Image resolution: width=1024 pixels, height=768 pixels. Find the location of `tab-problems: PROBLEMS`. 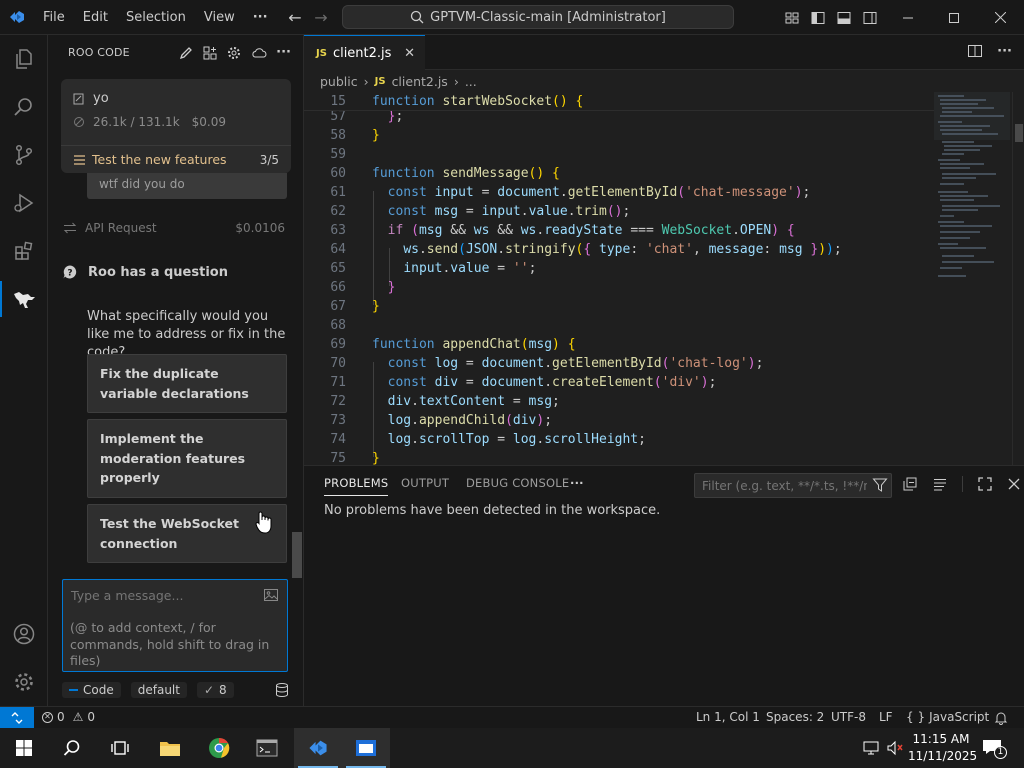

tab-problems: PROBLEMS is located at coordinates (356, 486).